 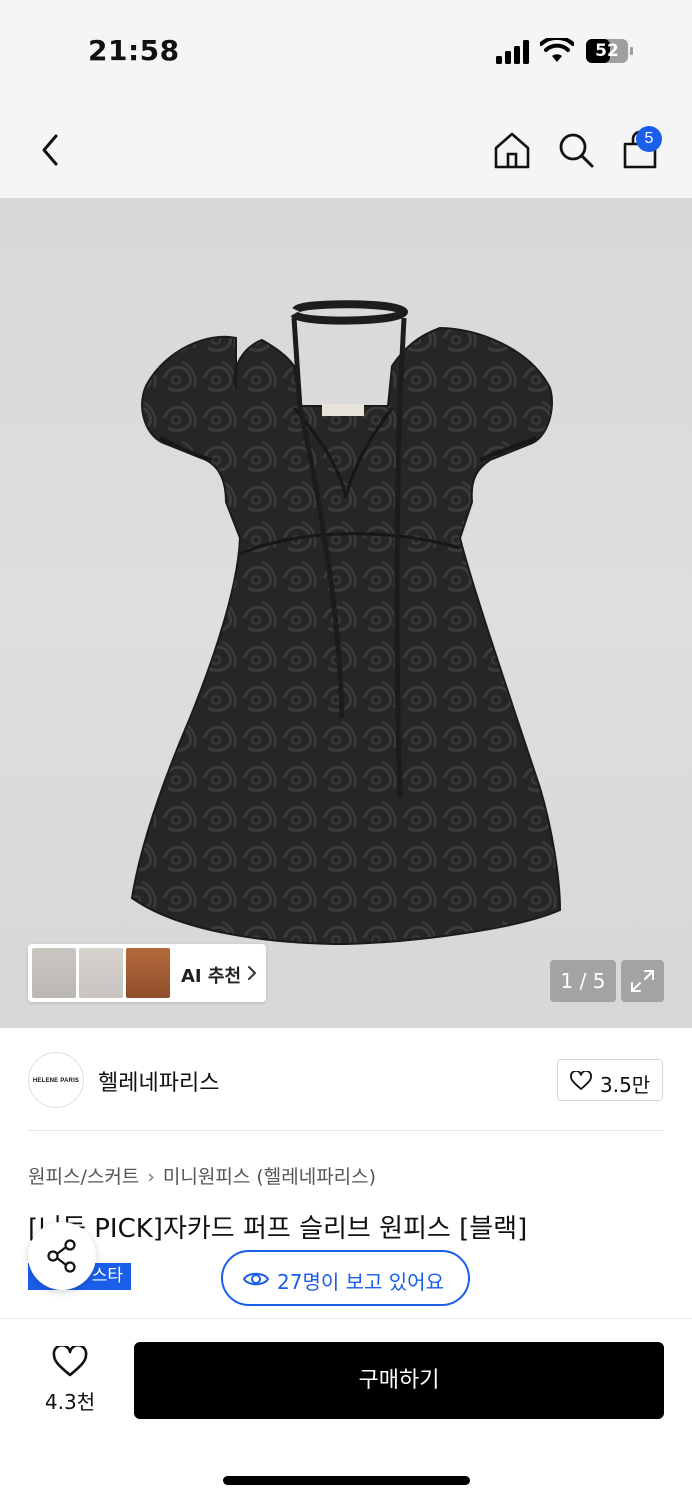 I want to click on brand-like-button: 3.5만, so click(x=610, y=1080).